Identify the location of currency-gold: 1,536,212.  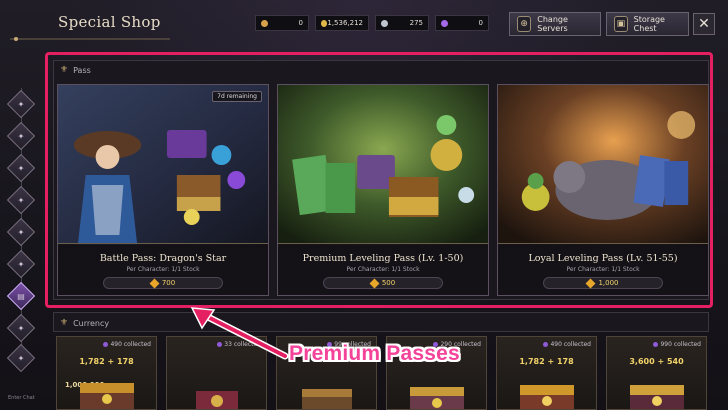
(342, 23).